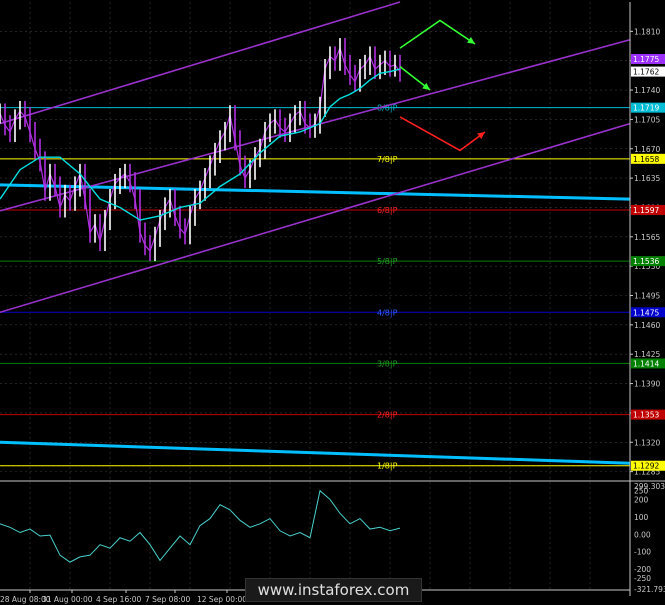 Image resolution: width=665 pixels, height=605 pixels. What do you see at coordinates (647, 31) in the screenshot?
I see `price-tick-label: 1.1810` at bounding box center [647, 31].